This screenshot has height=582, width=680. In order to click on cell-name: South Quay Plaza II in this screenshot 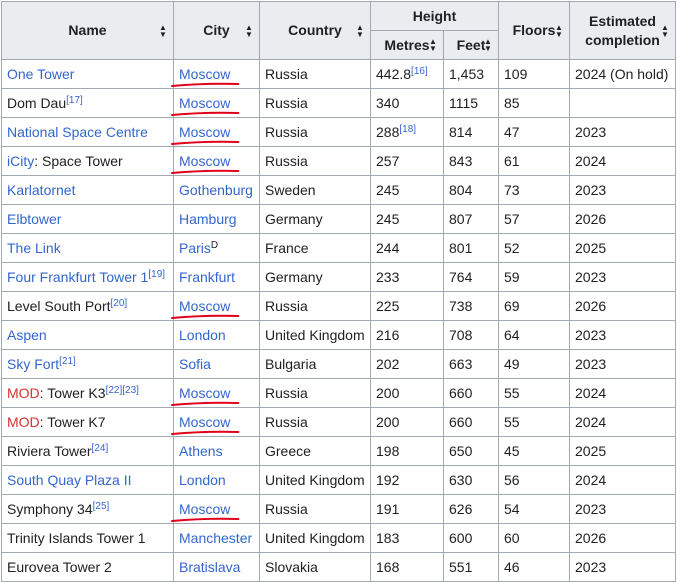, I will do `click(87, 480)`.